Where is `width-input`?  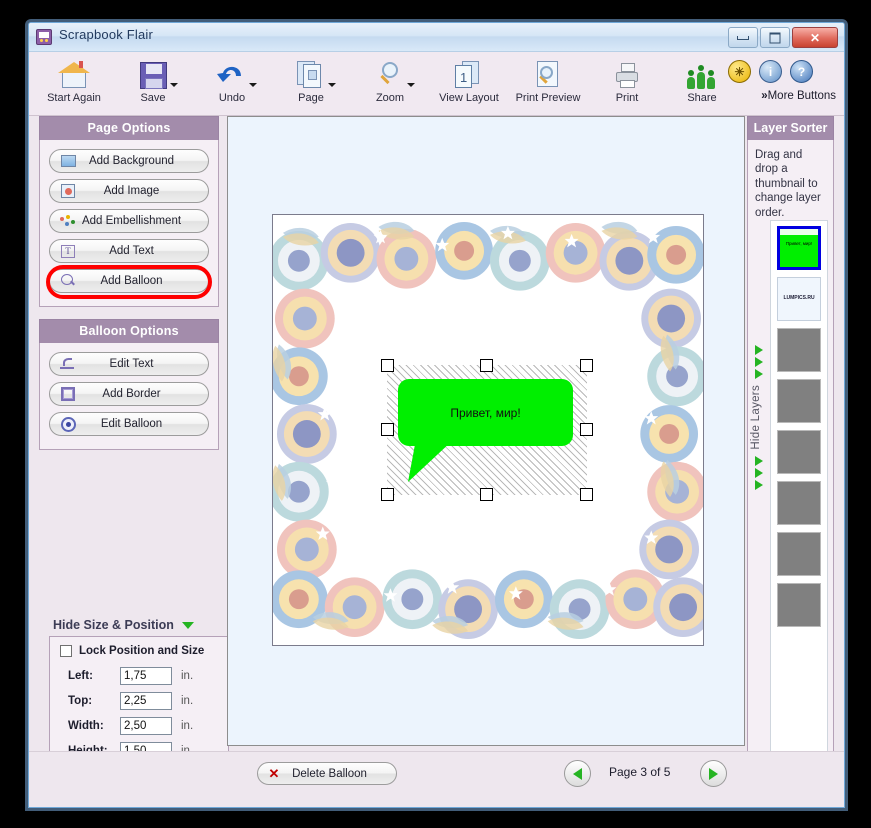 width-input is located at coordinates (146, 726).